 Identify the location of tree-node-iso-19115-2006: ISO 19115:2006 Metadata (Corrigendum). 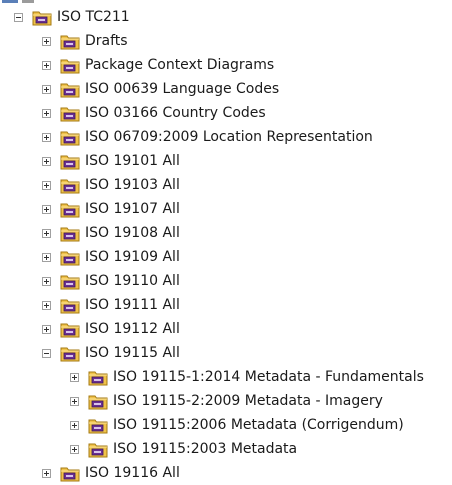
(237, 425).